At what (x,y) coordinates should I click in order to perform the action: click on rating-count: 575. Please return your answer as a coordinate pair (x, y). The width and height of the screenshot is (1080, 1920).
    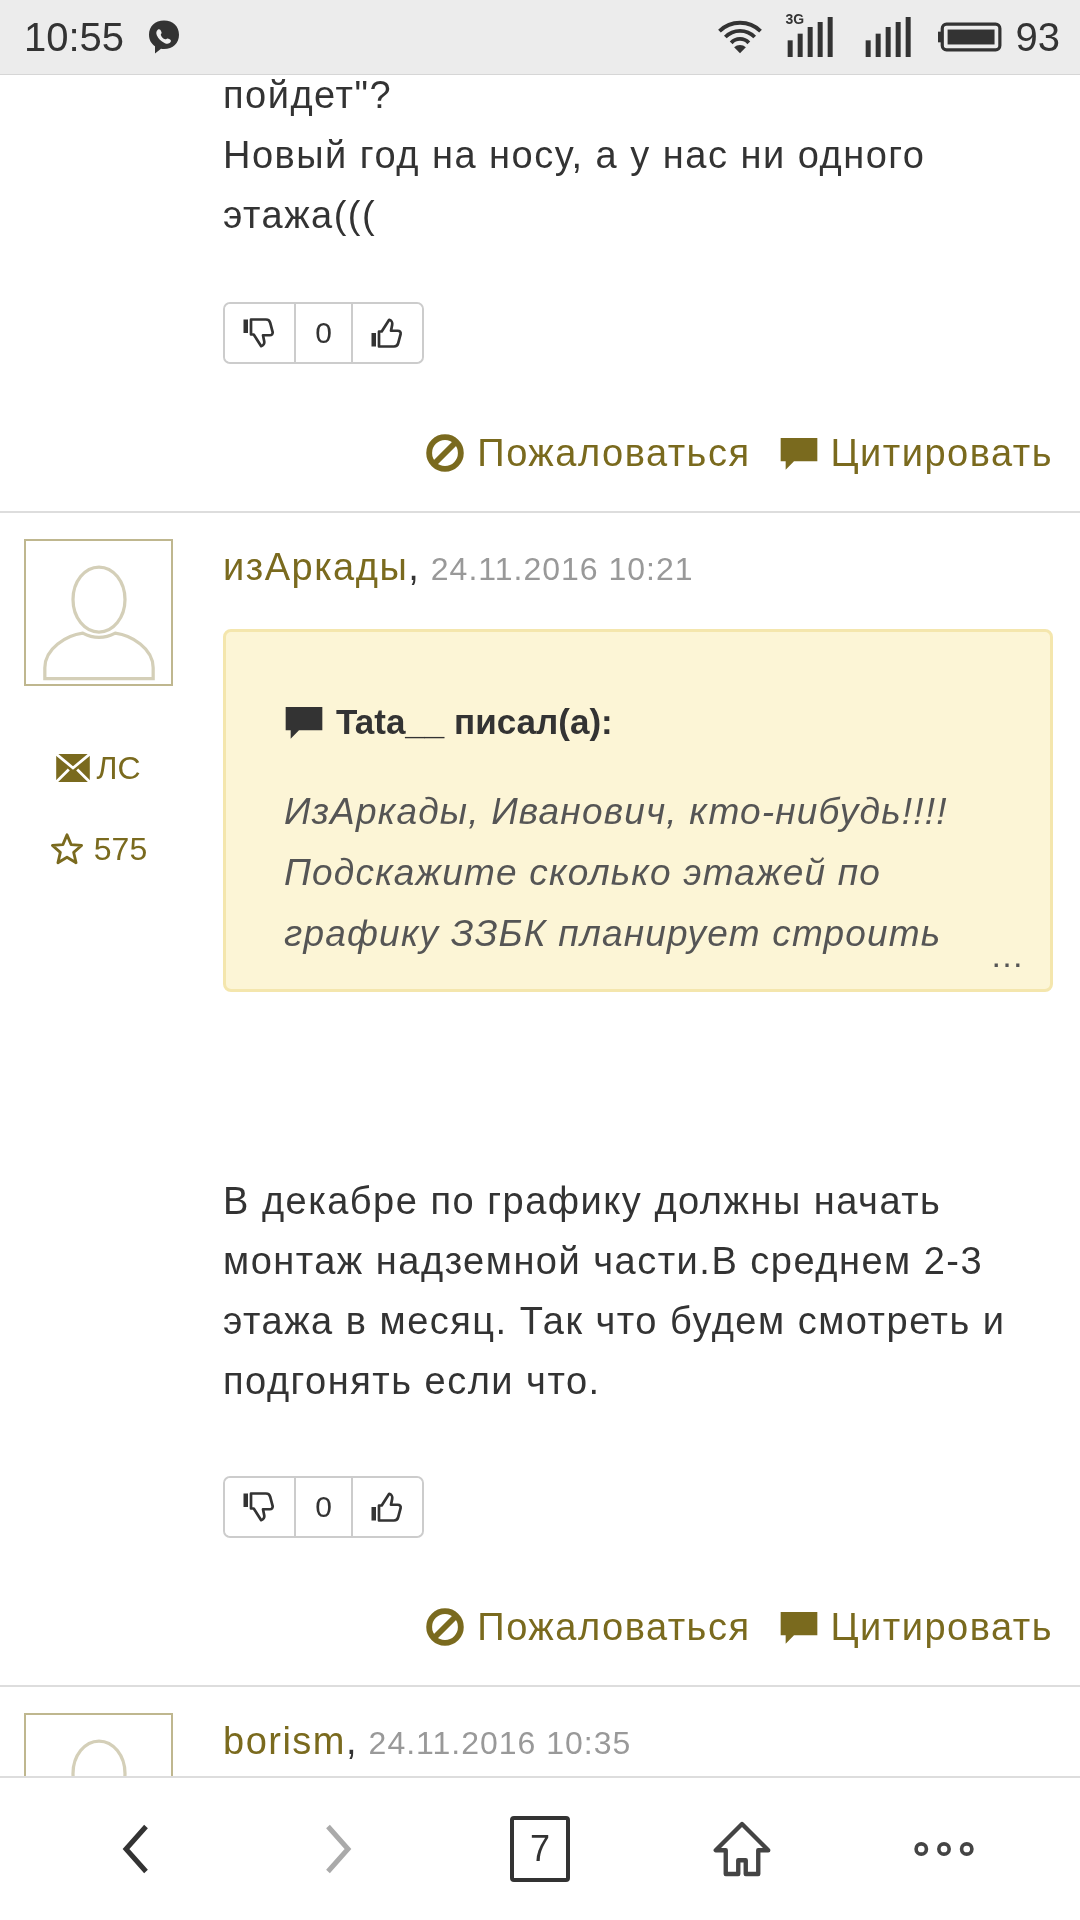
    Looking at the image, I should click on (120, 849).